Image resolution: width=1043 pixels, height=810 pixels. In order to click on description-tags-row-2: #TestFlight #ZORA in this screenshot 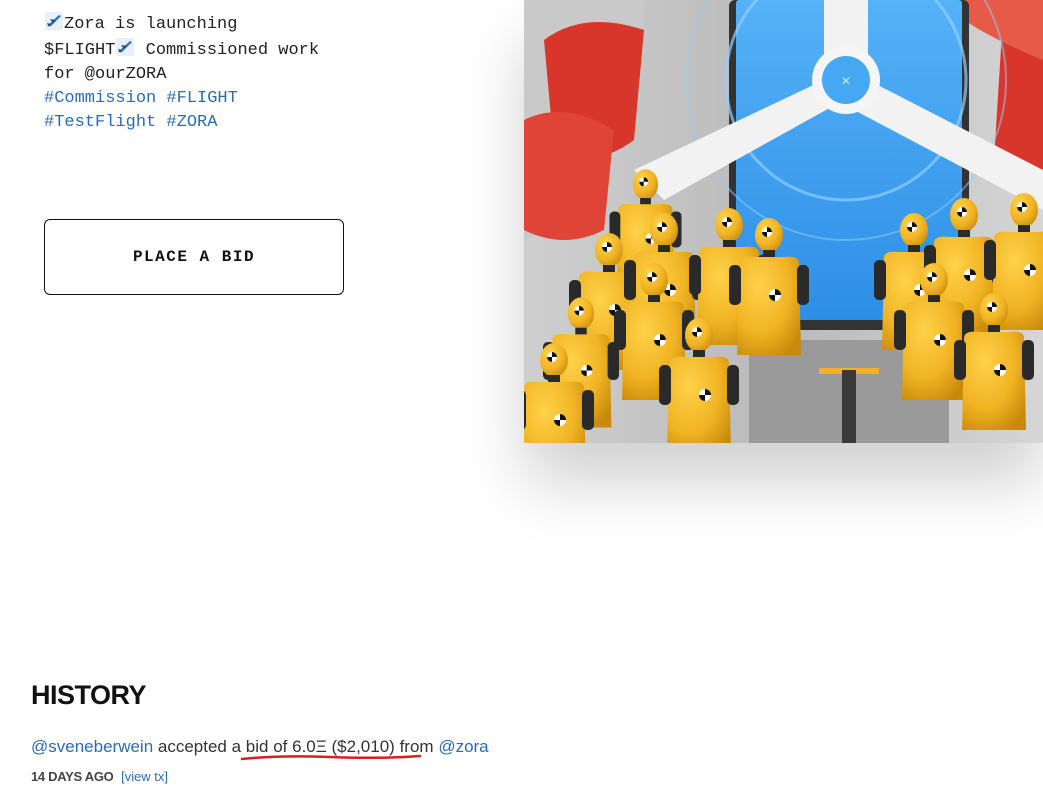, I will do `click(209, 123)`.